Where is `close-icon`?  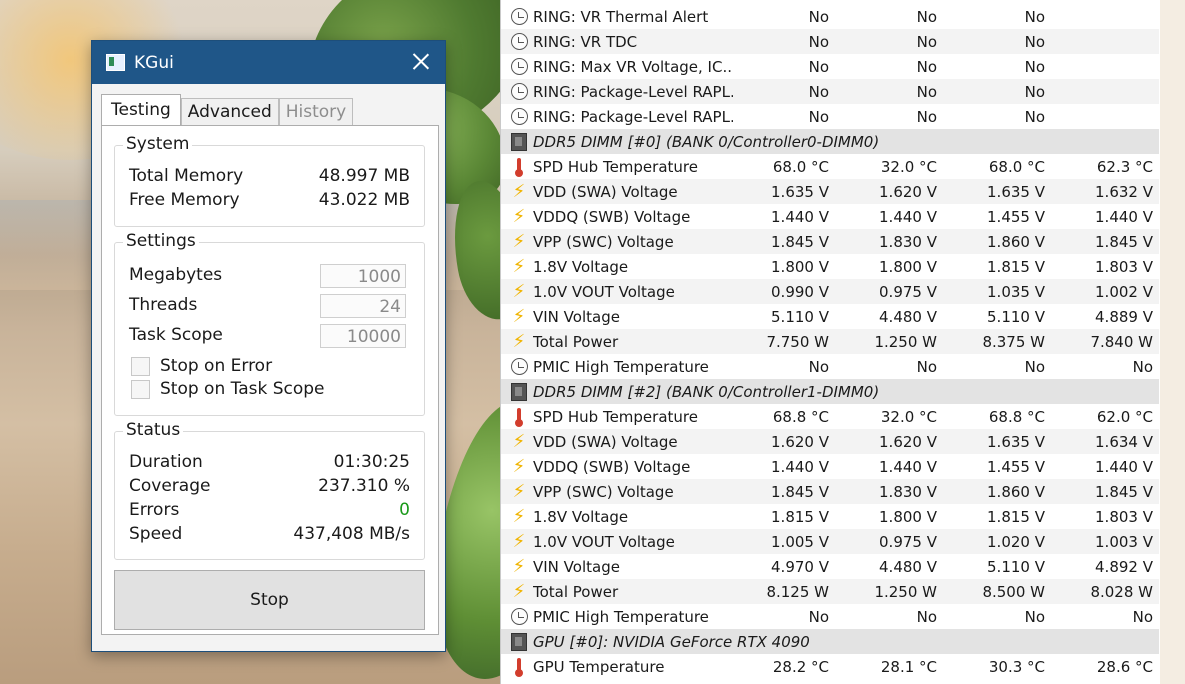 close-icon is located at coordinates (421, 61).